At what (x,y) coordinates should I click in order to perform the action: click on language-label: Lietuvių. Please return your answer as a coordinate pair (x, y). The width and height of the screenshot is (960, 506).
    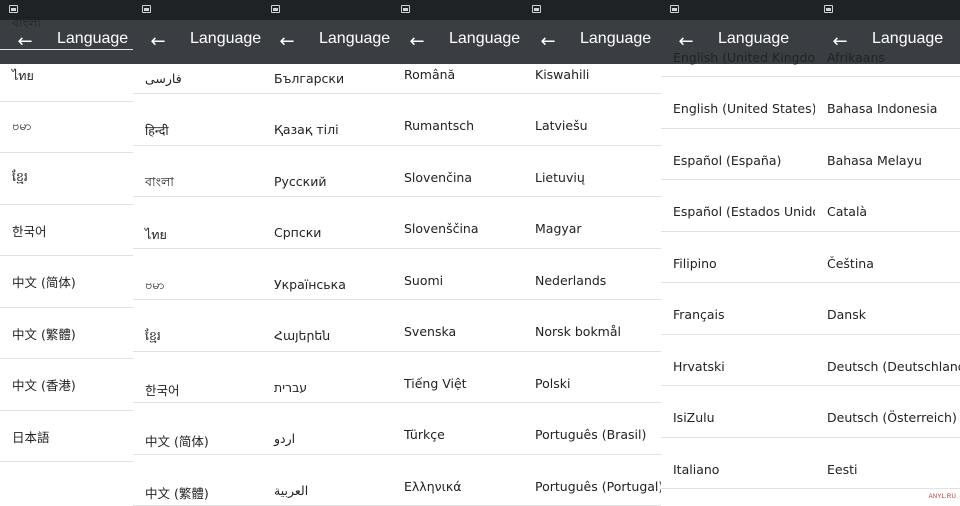
    Looking at the image, I should click on (560, 177).